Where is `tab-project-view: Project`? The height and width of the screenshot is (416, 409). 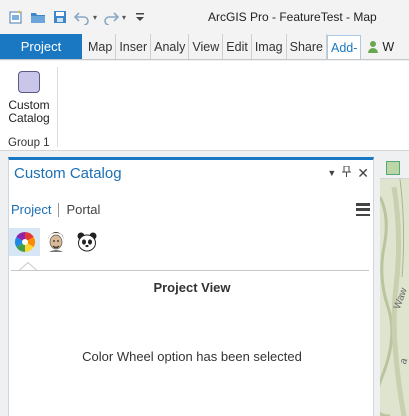
tab-project-view: Project is located at coordinates (31, 209).